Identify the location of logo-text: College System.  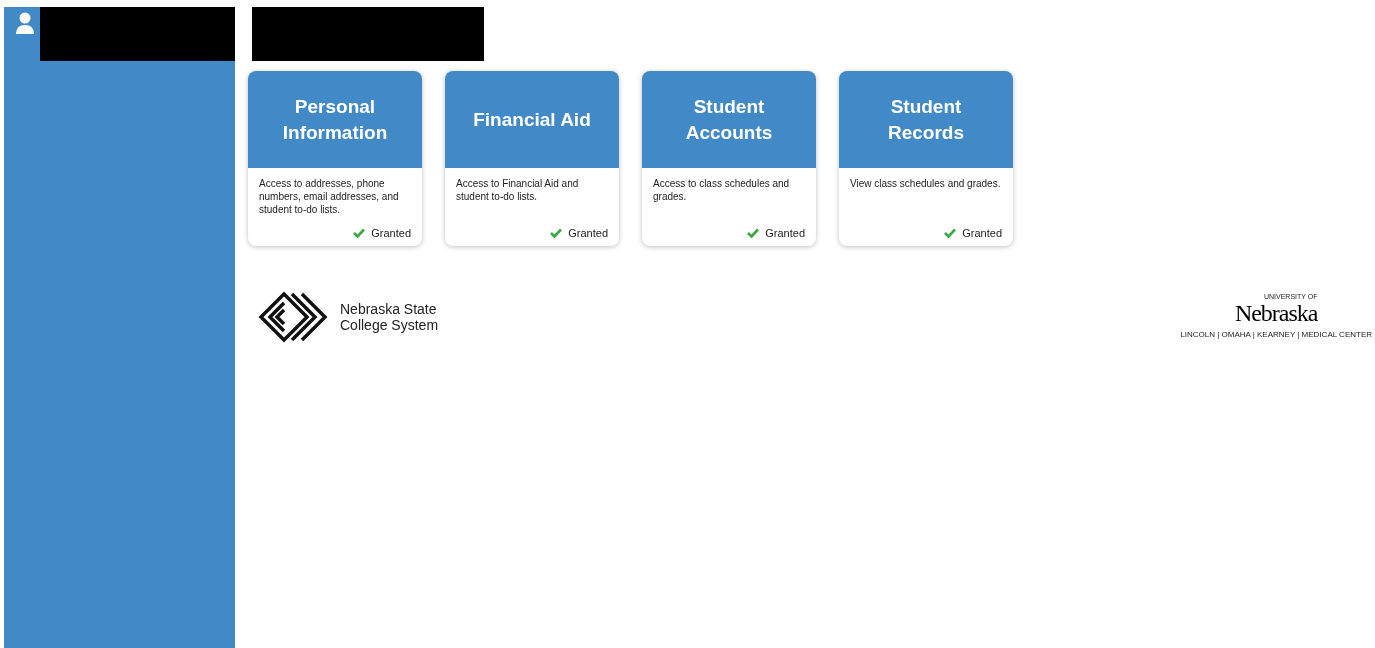
(389, 325).